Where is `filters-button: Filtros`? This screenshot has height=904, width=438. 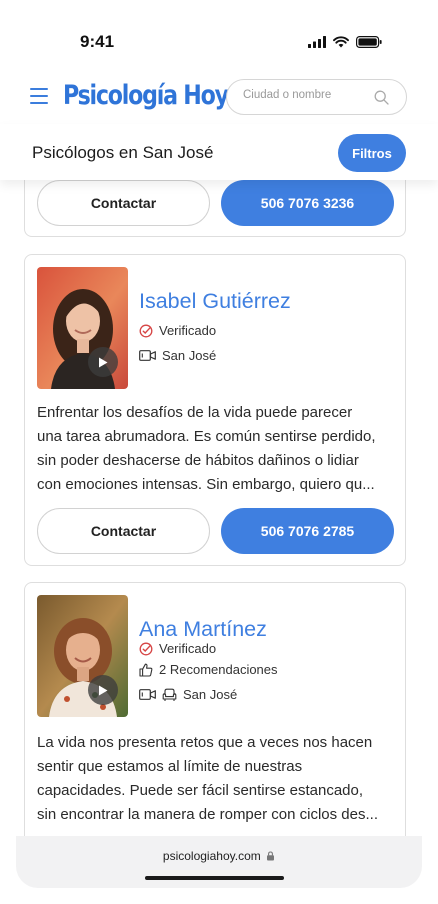
filters-button: Filtros is located at coordinates (372, 153).